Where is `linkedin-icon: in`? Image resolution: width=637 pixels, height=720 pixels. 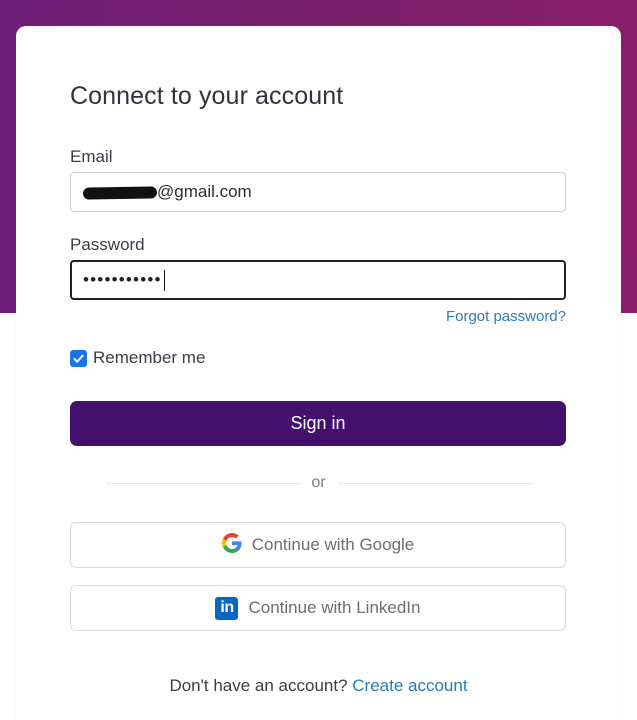
linkedin-icon: in is located at coordinates (227, 608).